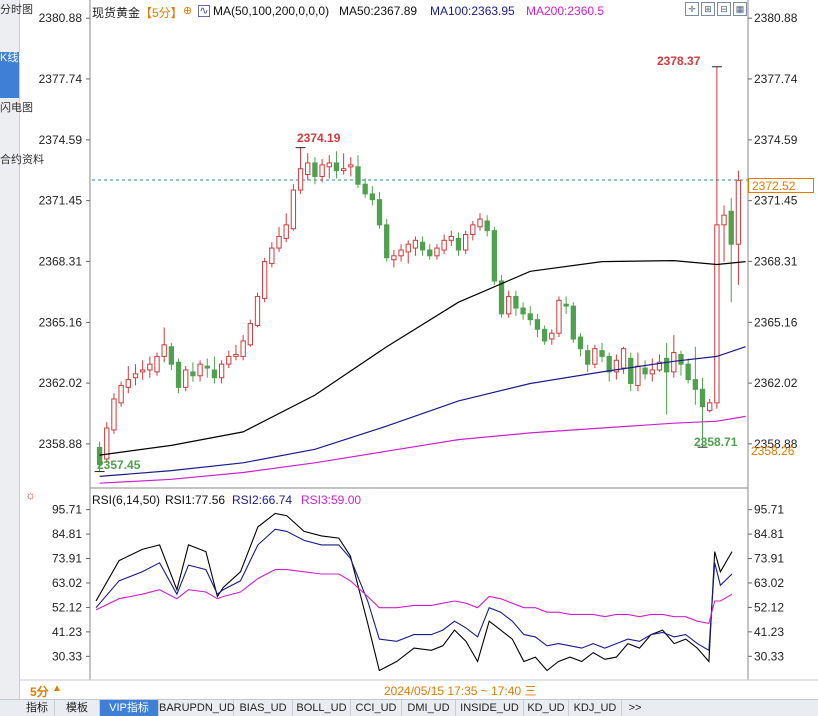 Image resolution: width=818 pixels, height=716 pixels. I want to click on price-tick-label-right: 2371.45, so click(776, 201).